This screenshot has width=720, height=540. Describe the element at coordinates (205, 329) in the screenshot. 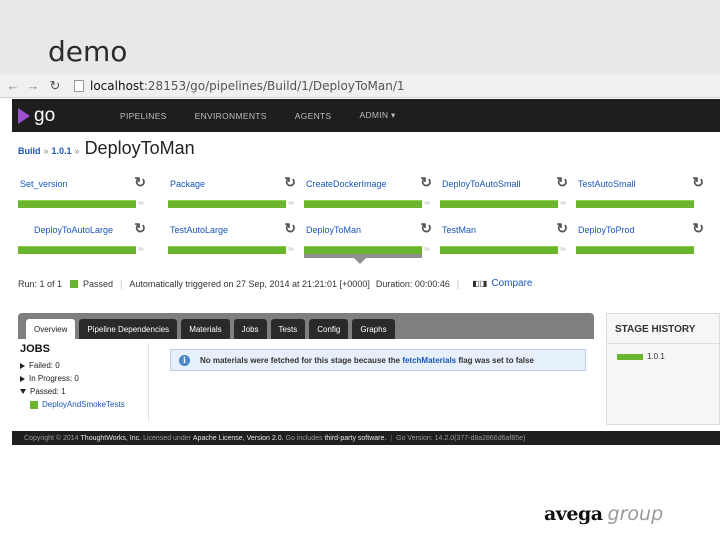

I see `tab-materials: Materials` at that location.